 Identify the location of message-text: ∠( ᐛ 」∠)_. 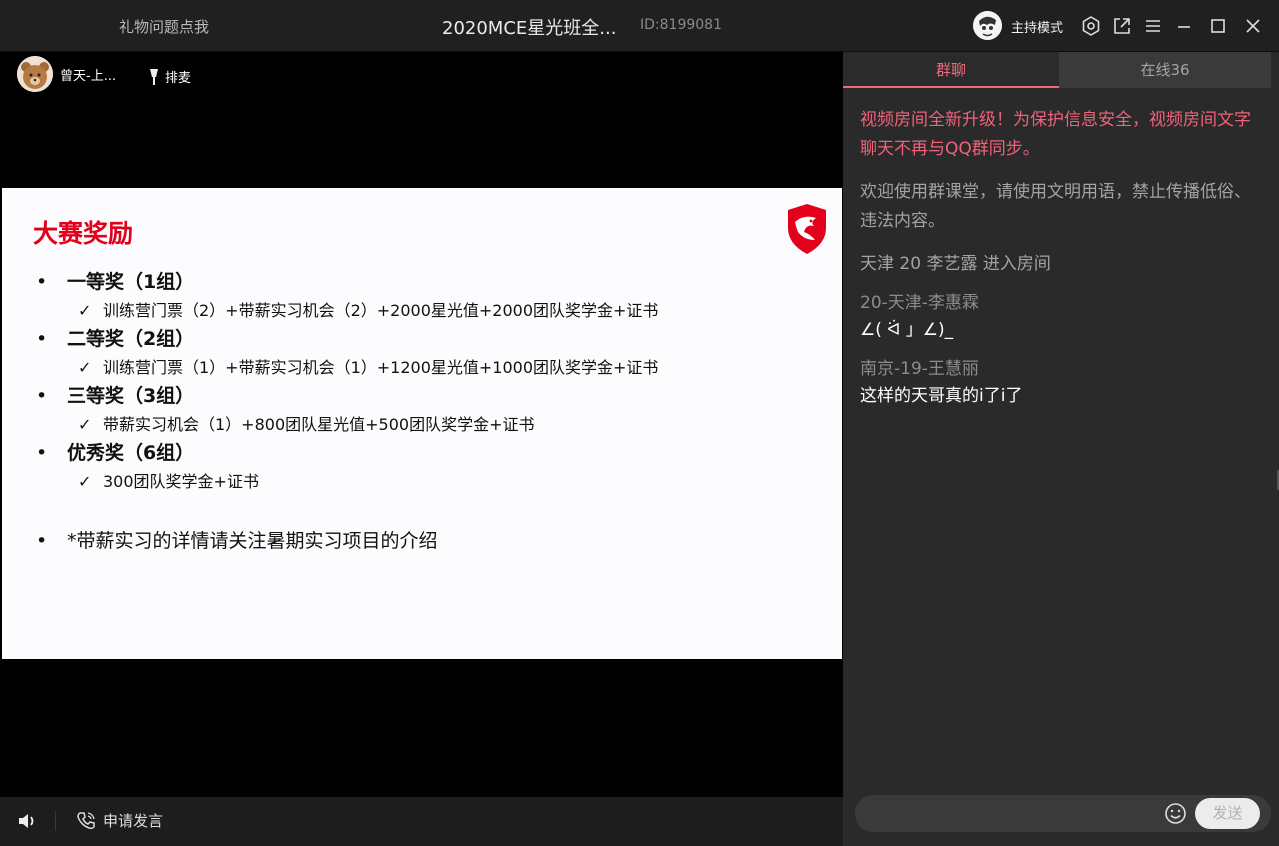
(907, 330).